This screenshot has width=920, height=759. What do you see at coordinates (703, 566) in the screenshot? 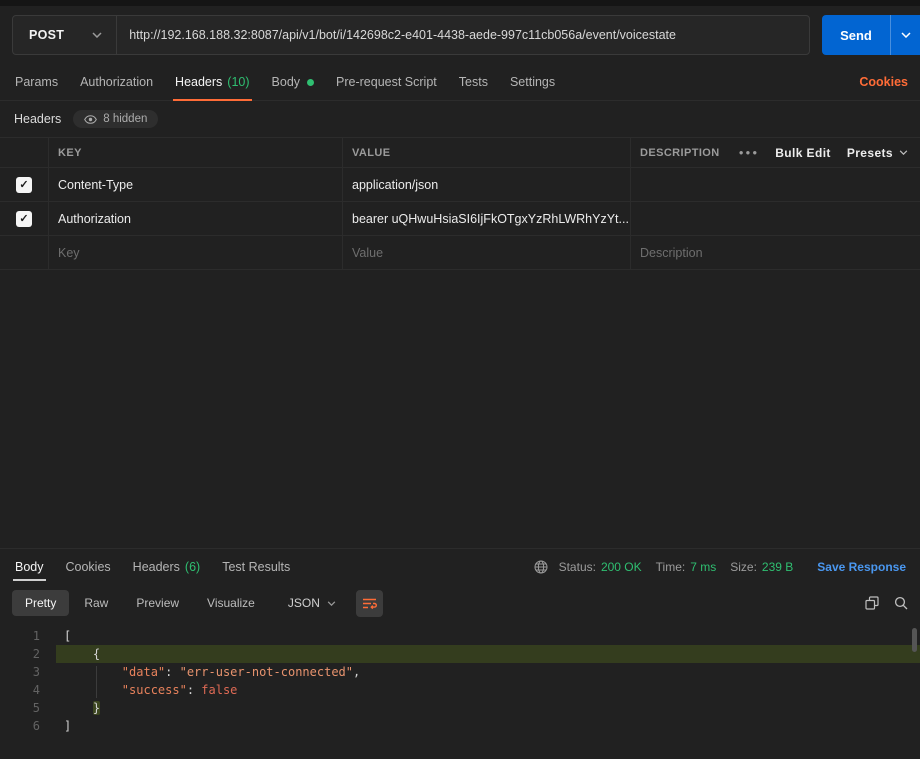
I see `time-value: 7 ms` at bounding box center [703, 566].